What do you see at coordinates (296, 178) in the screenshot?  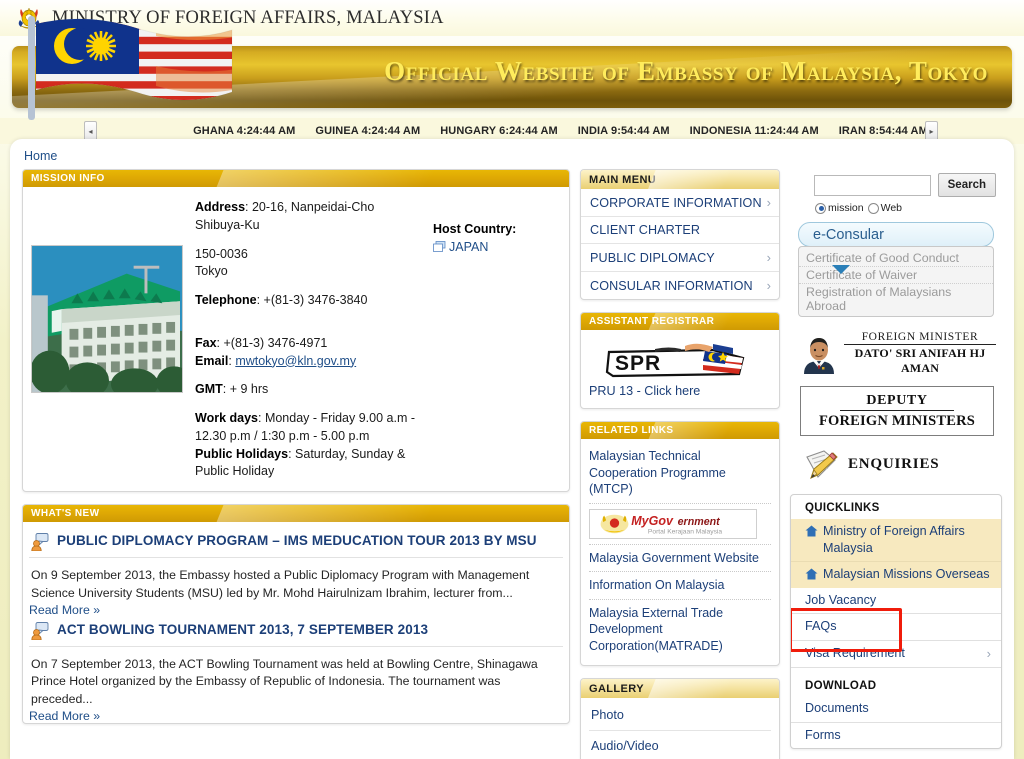 I see `mission-info-header: MISSION INFO` at bounding box center [296, 178].